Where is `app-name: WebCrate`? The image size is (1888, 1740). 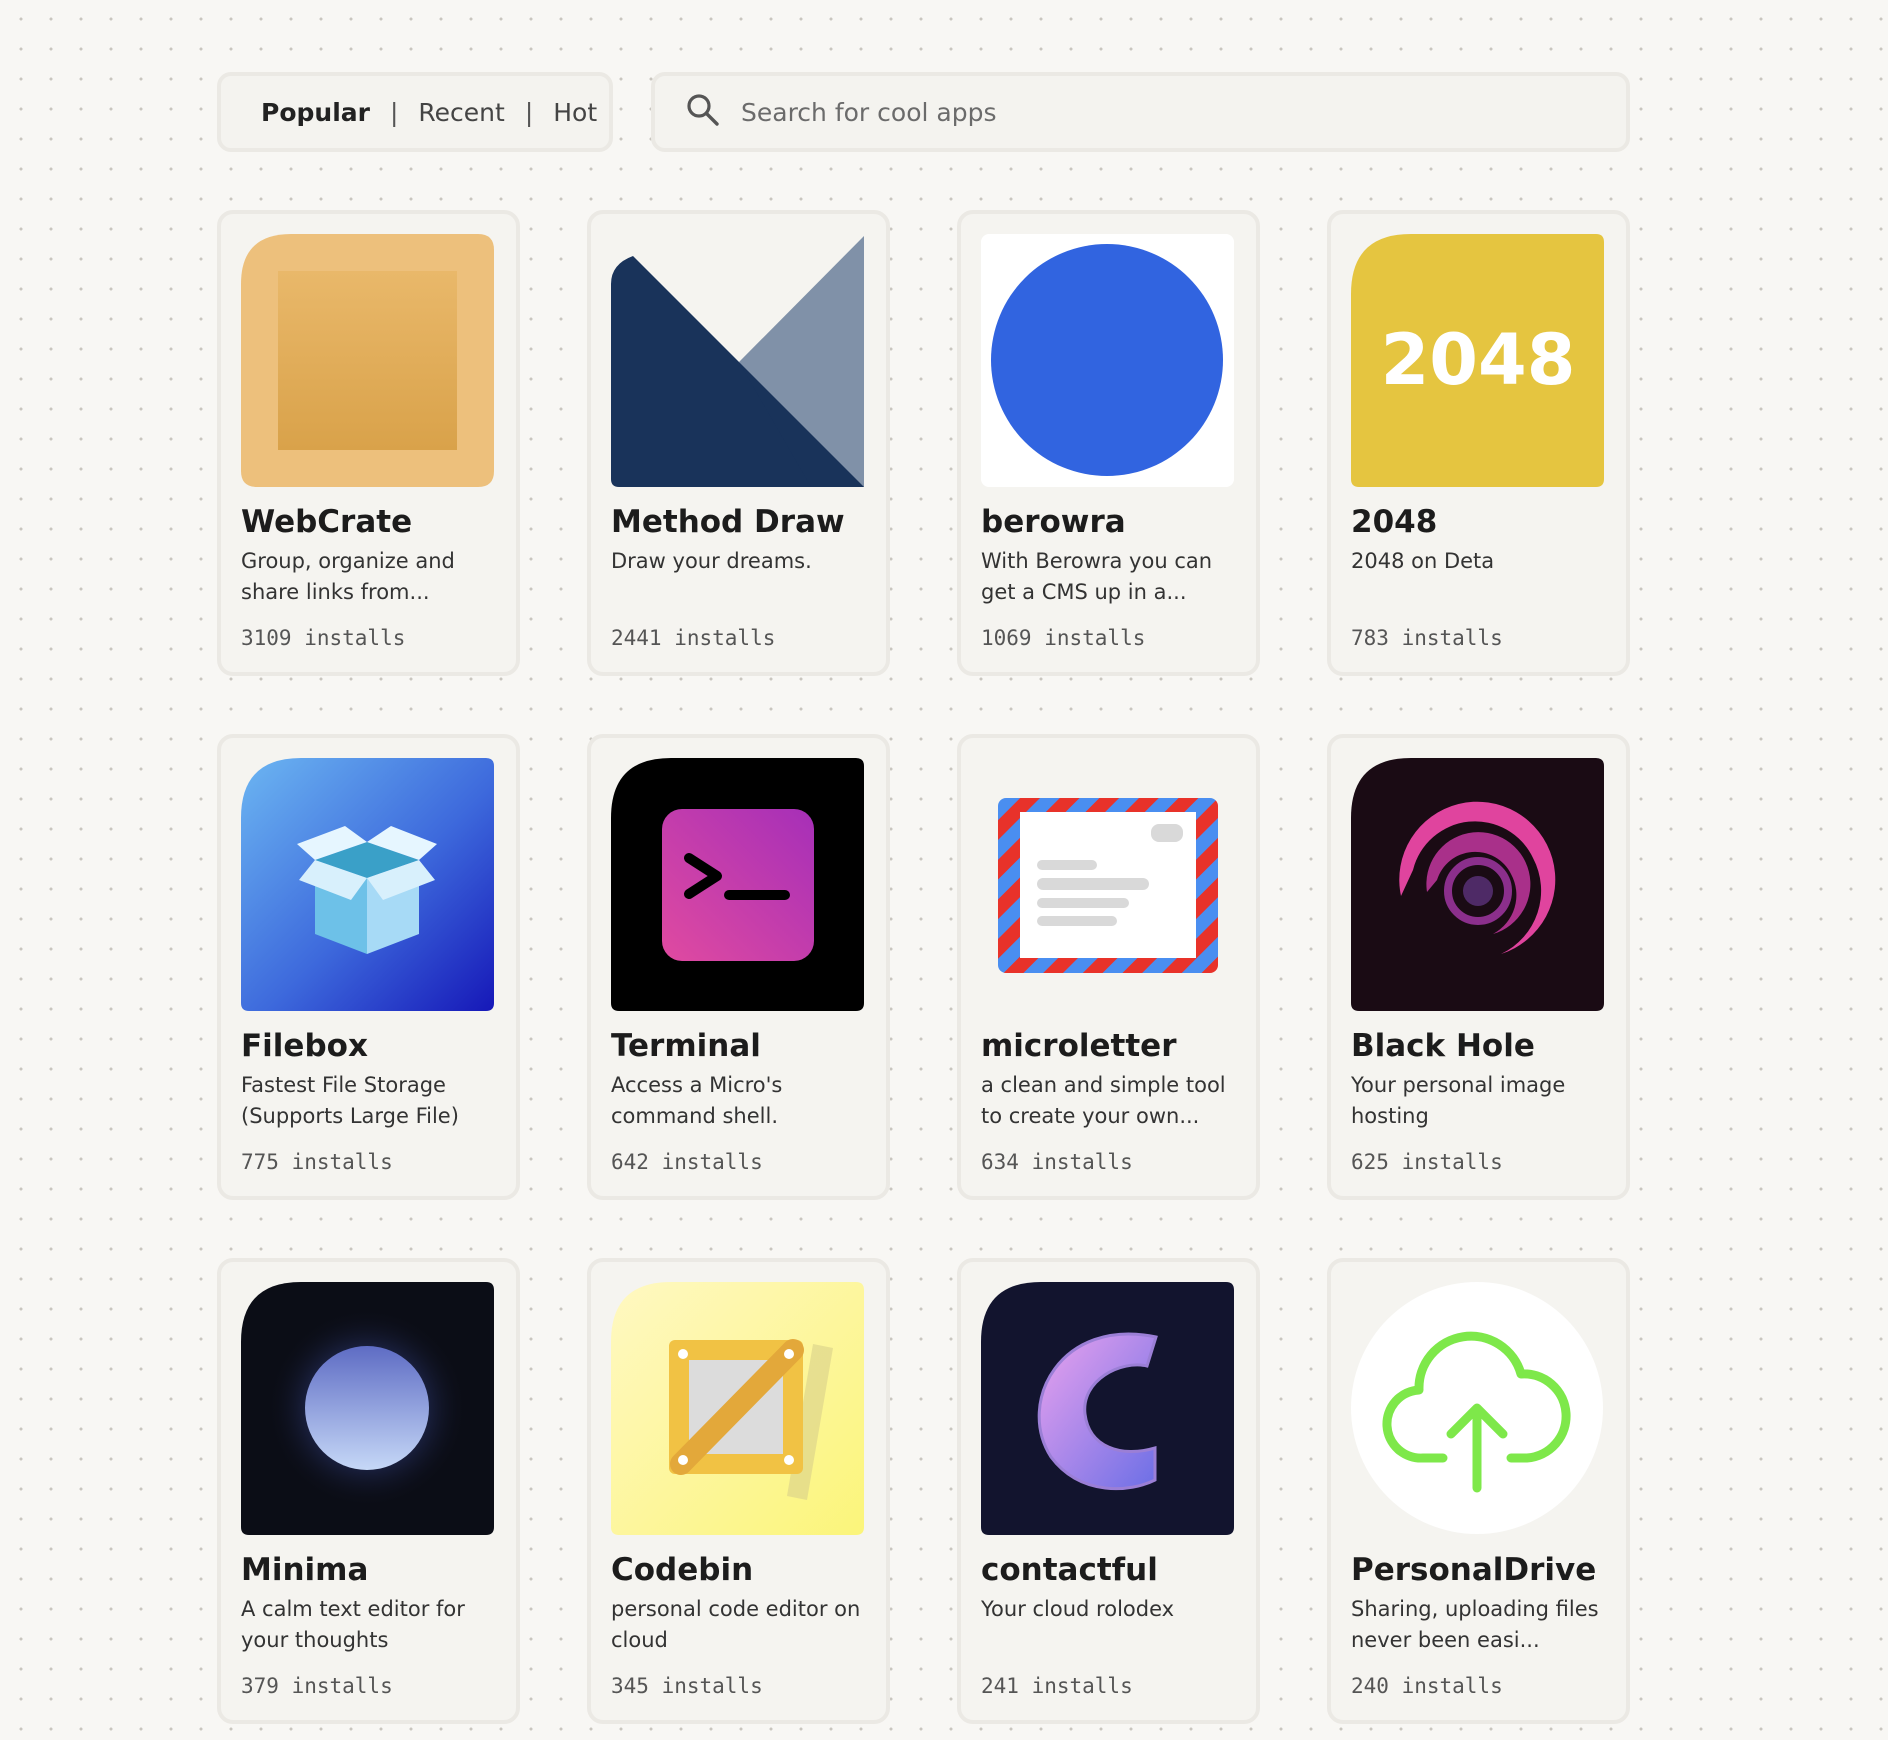 app-name: WebCrate is located at coordinates (327, 522).